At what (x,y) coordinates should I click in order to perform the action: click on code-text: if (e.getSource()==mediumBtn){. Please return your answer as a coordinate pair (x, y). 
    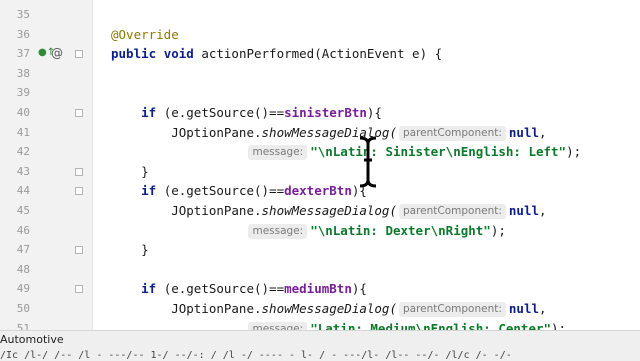
    Looking at the image, I should click on (239, 289).